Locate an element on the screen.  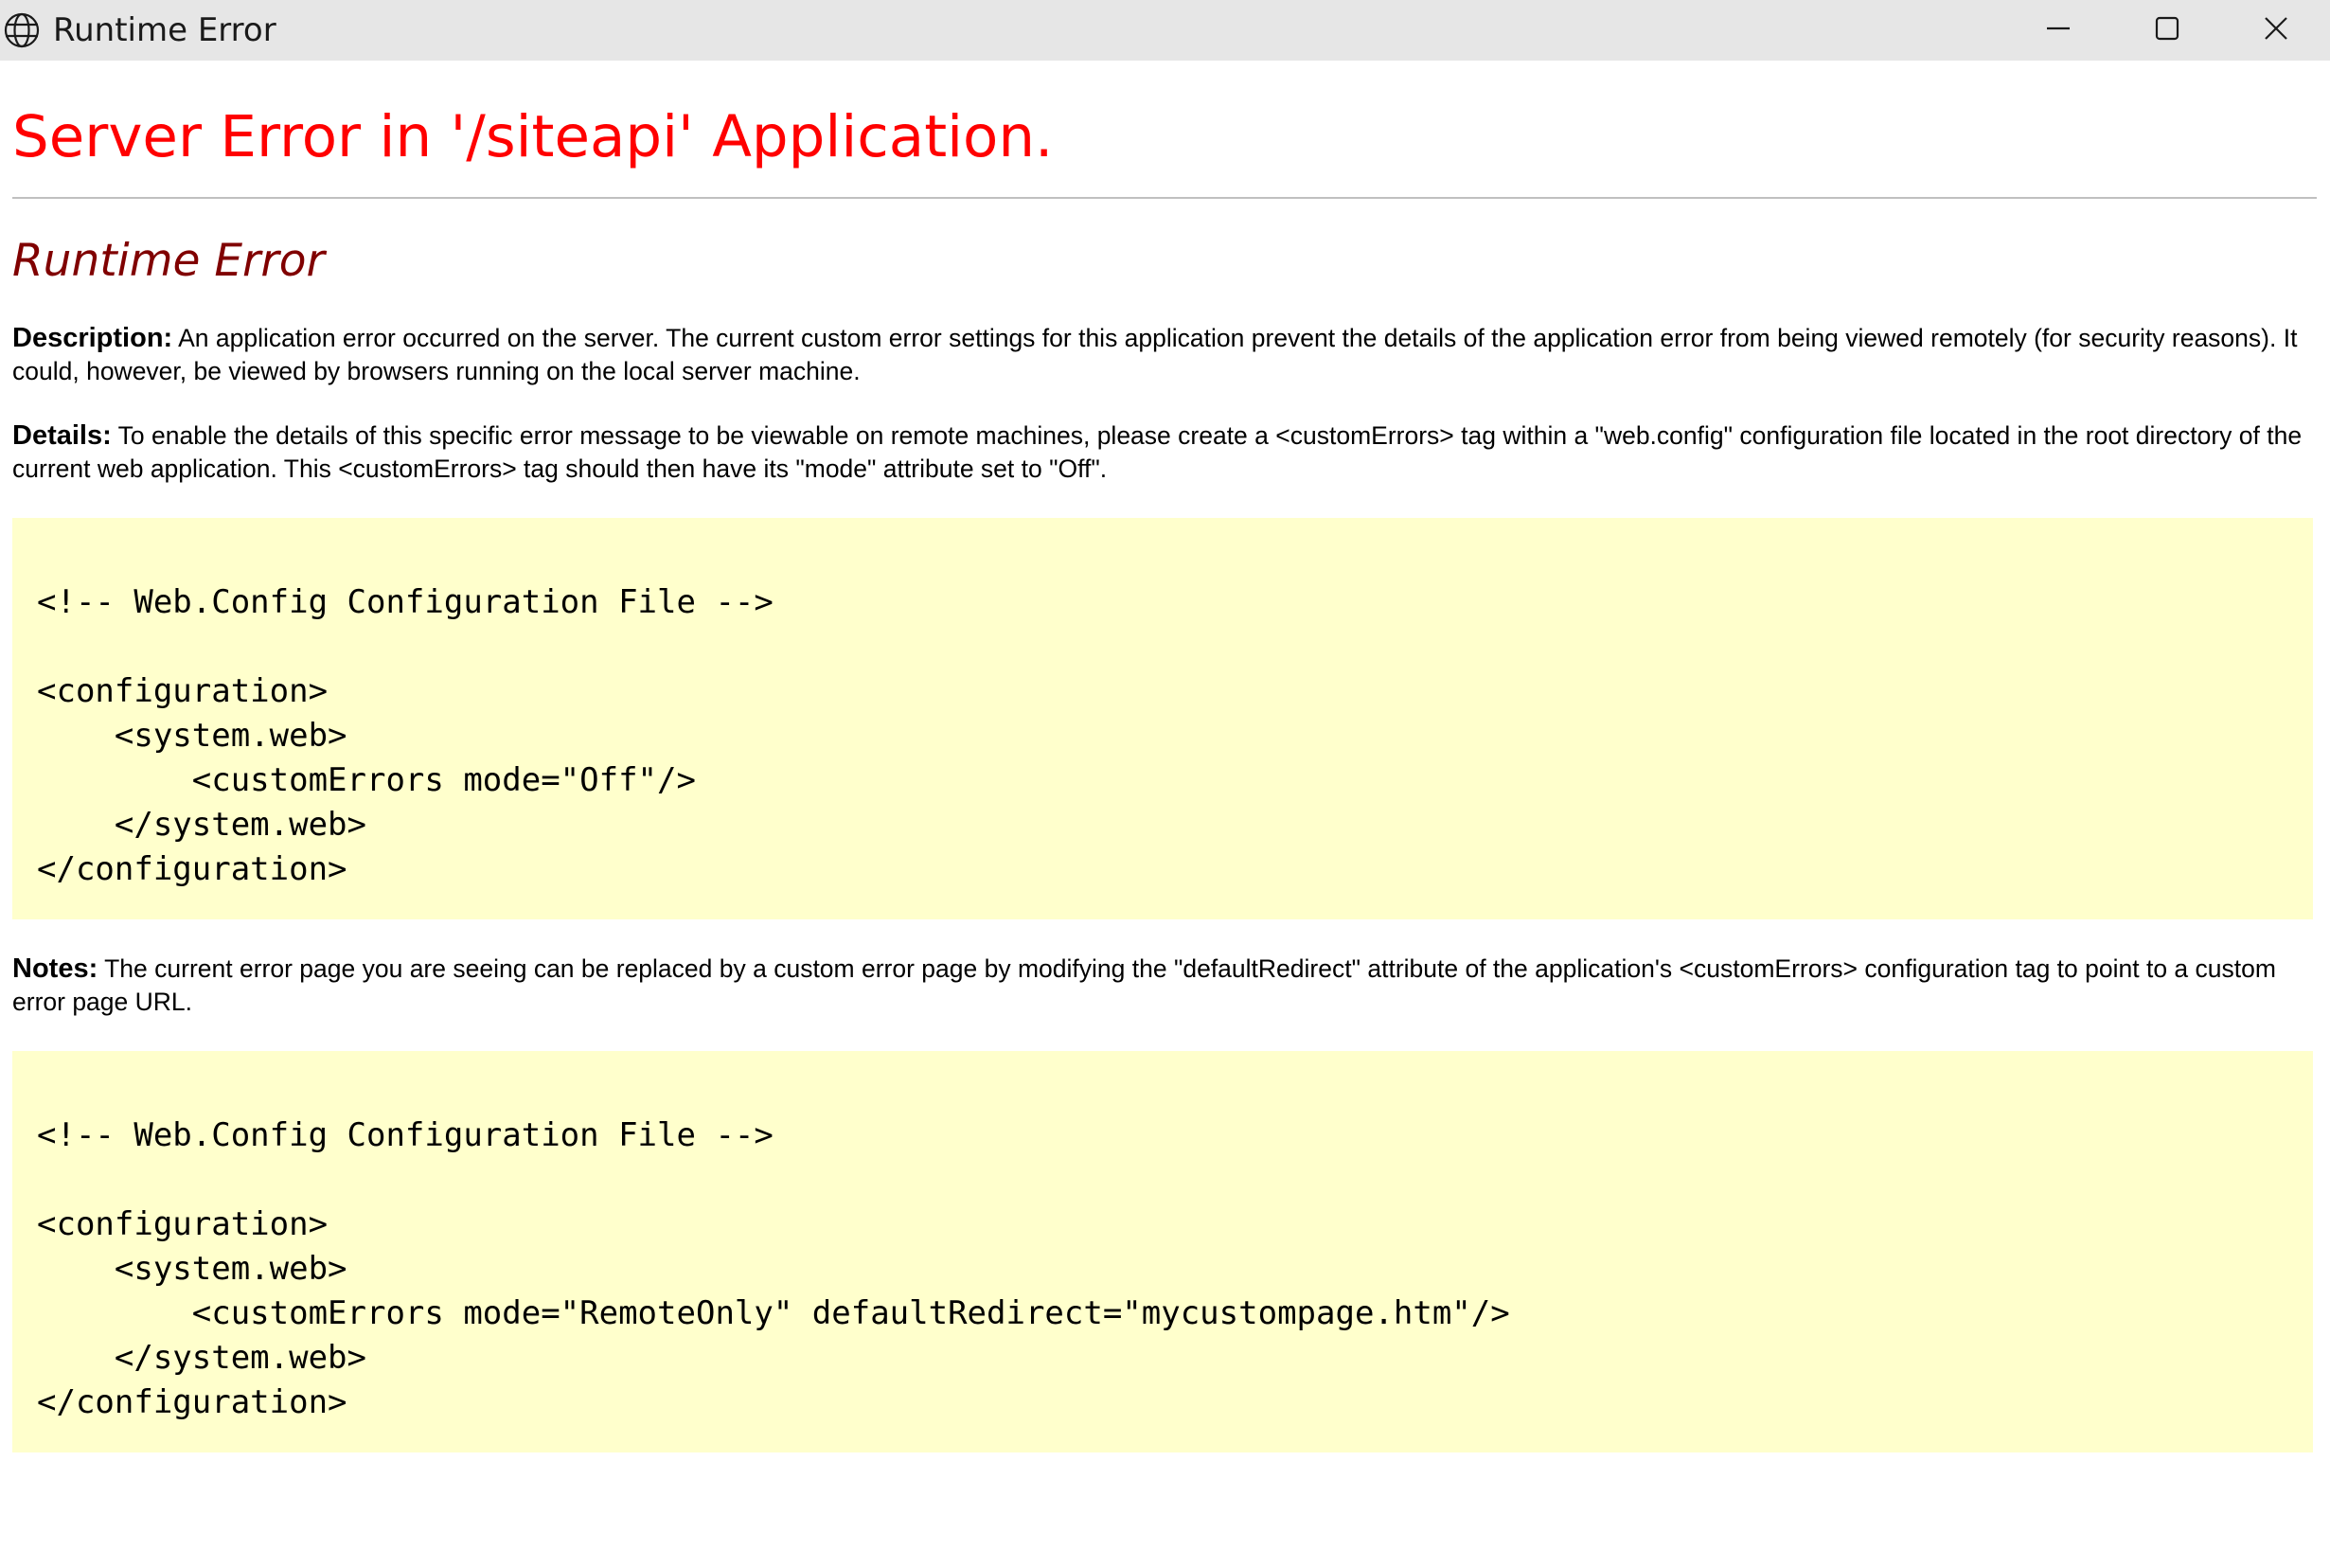
page-title: Server Error in '/siteapi' Application. is located at coordinates (533, 136).